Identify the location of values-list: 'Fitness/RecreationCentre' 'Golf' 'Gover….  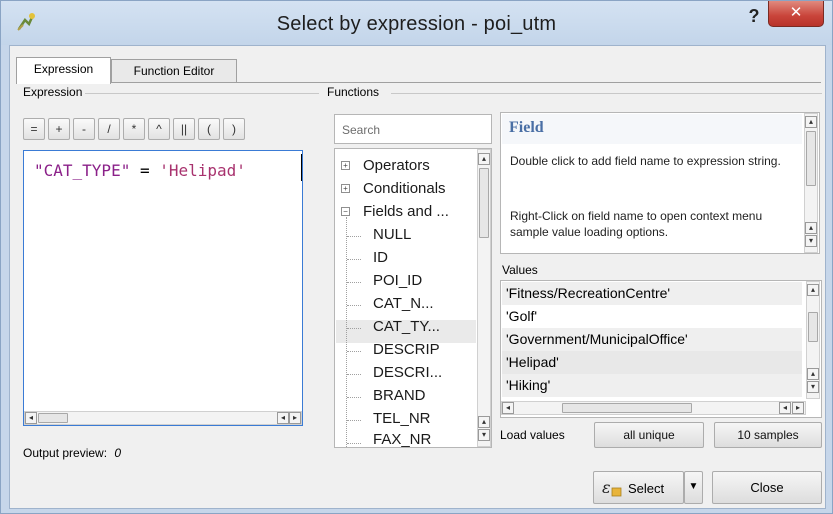
(661, 349).